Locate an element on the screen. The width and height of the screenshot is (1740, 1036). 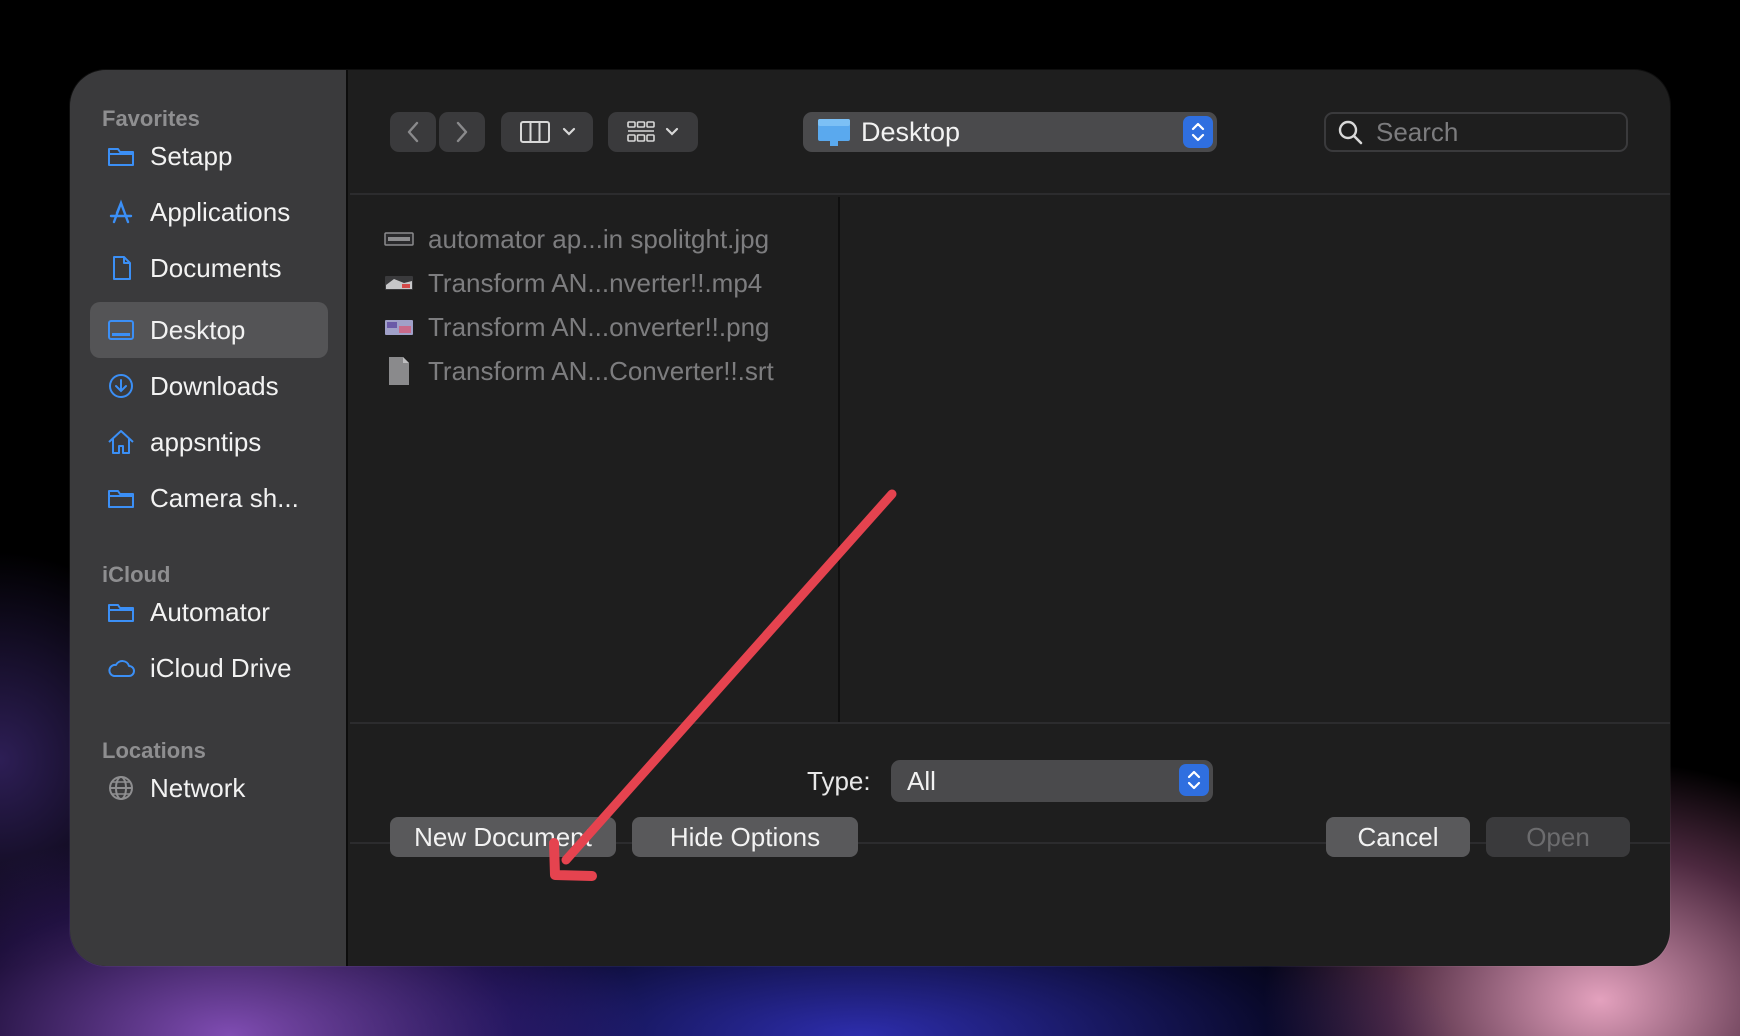
file-row: Transform AN...onverter!!.png is located at coordinates (577, 327).